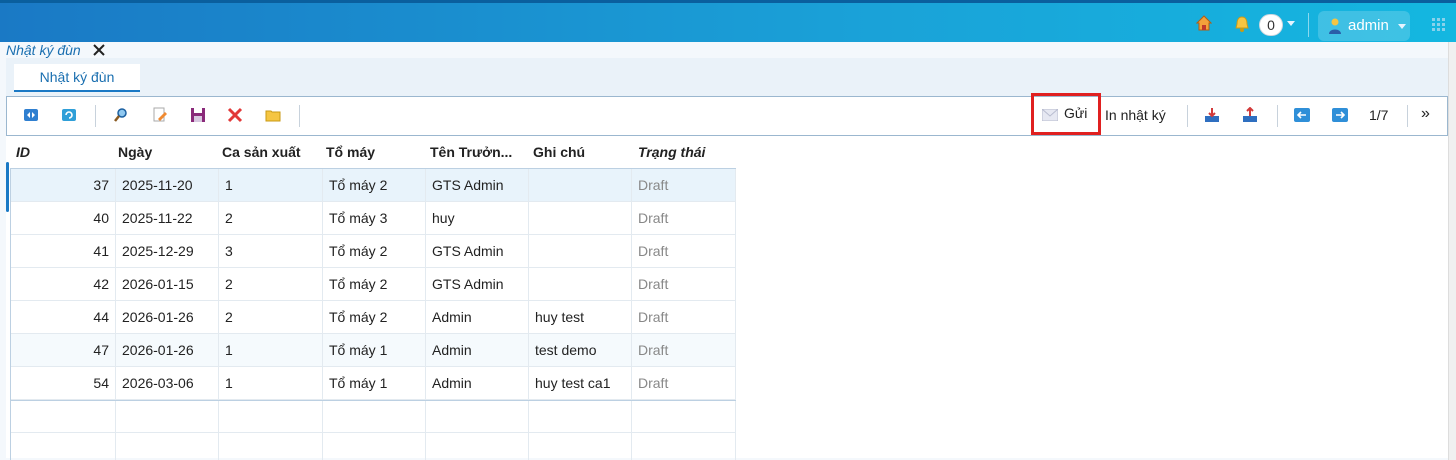 Image resolution: width=1456 pixels, height=460 pixels. What do you see at coordinates (1277, 116) in the screenshot?
I see `divider` at bounding box center [1277, 116].